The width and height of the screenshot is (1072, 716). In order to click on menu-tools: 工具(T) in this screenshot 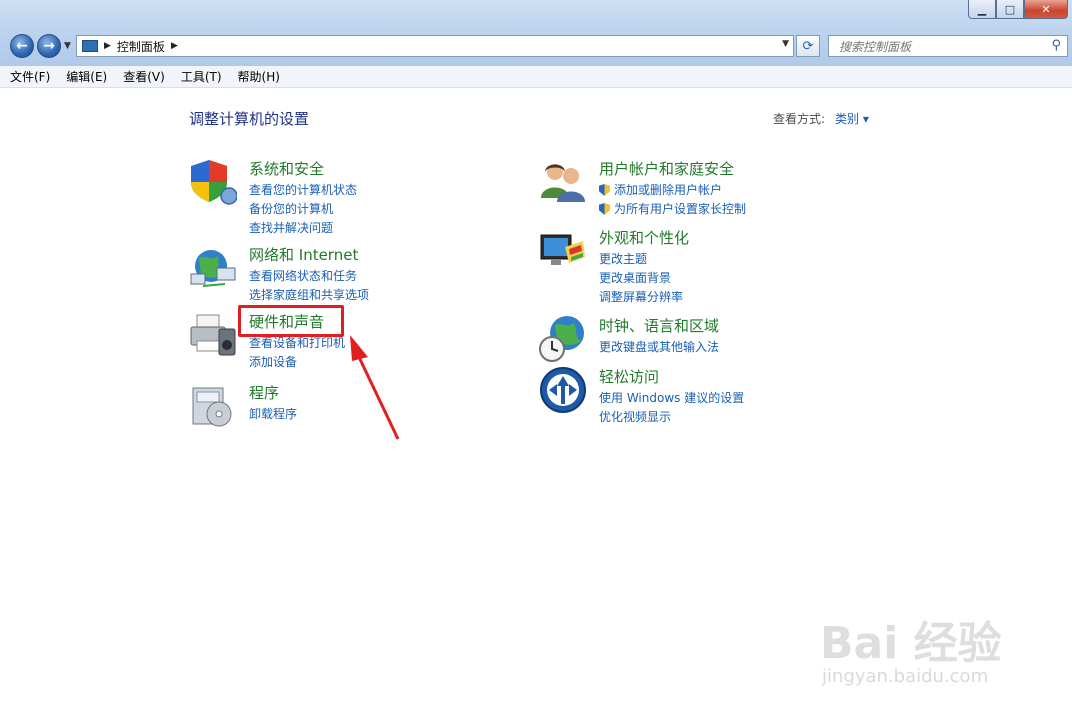, I will do `click(201, 76)`.